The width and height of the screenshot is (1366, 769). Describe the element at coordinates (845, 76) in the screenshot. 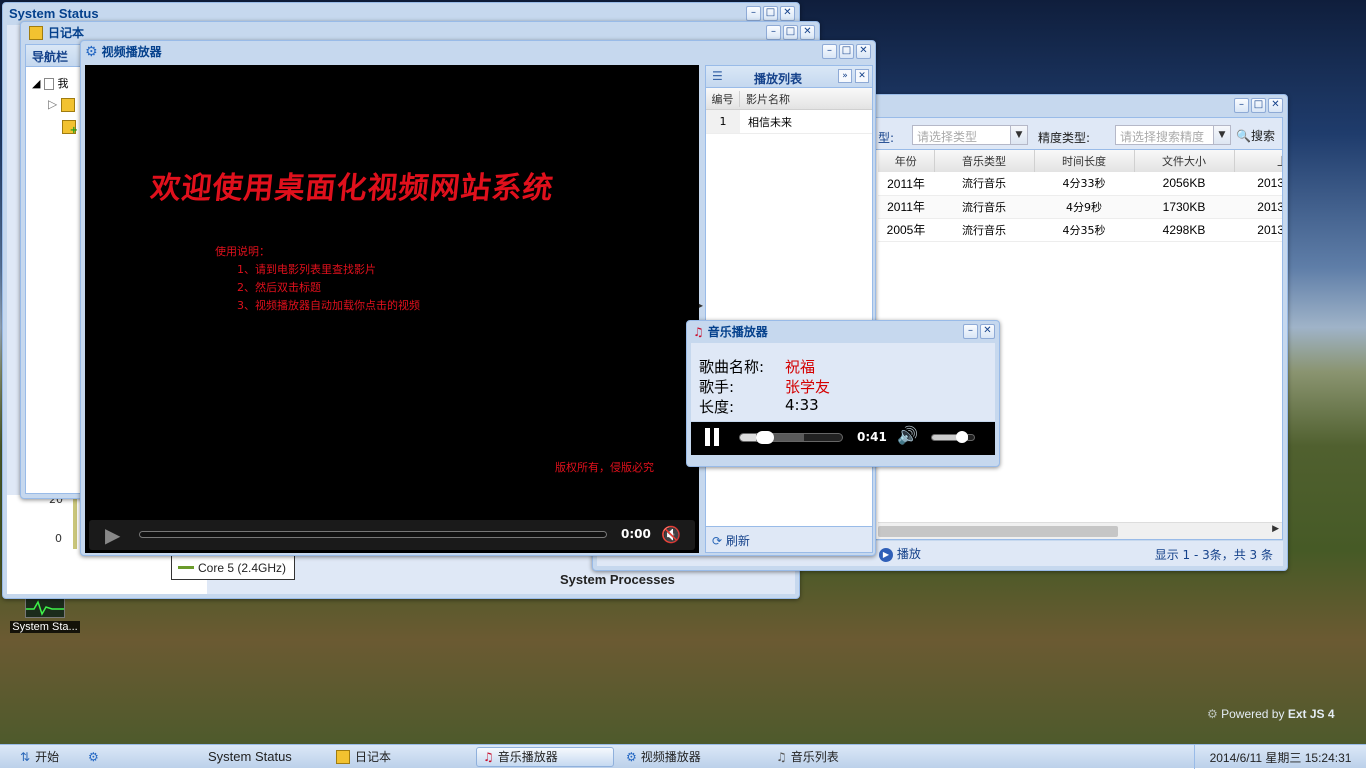

I see `collapse-icon: »` at that location.